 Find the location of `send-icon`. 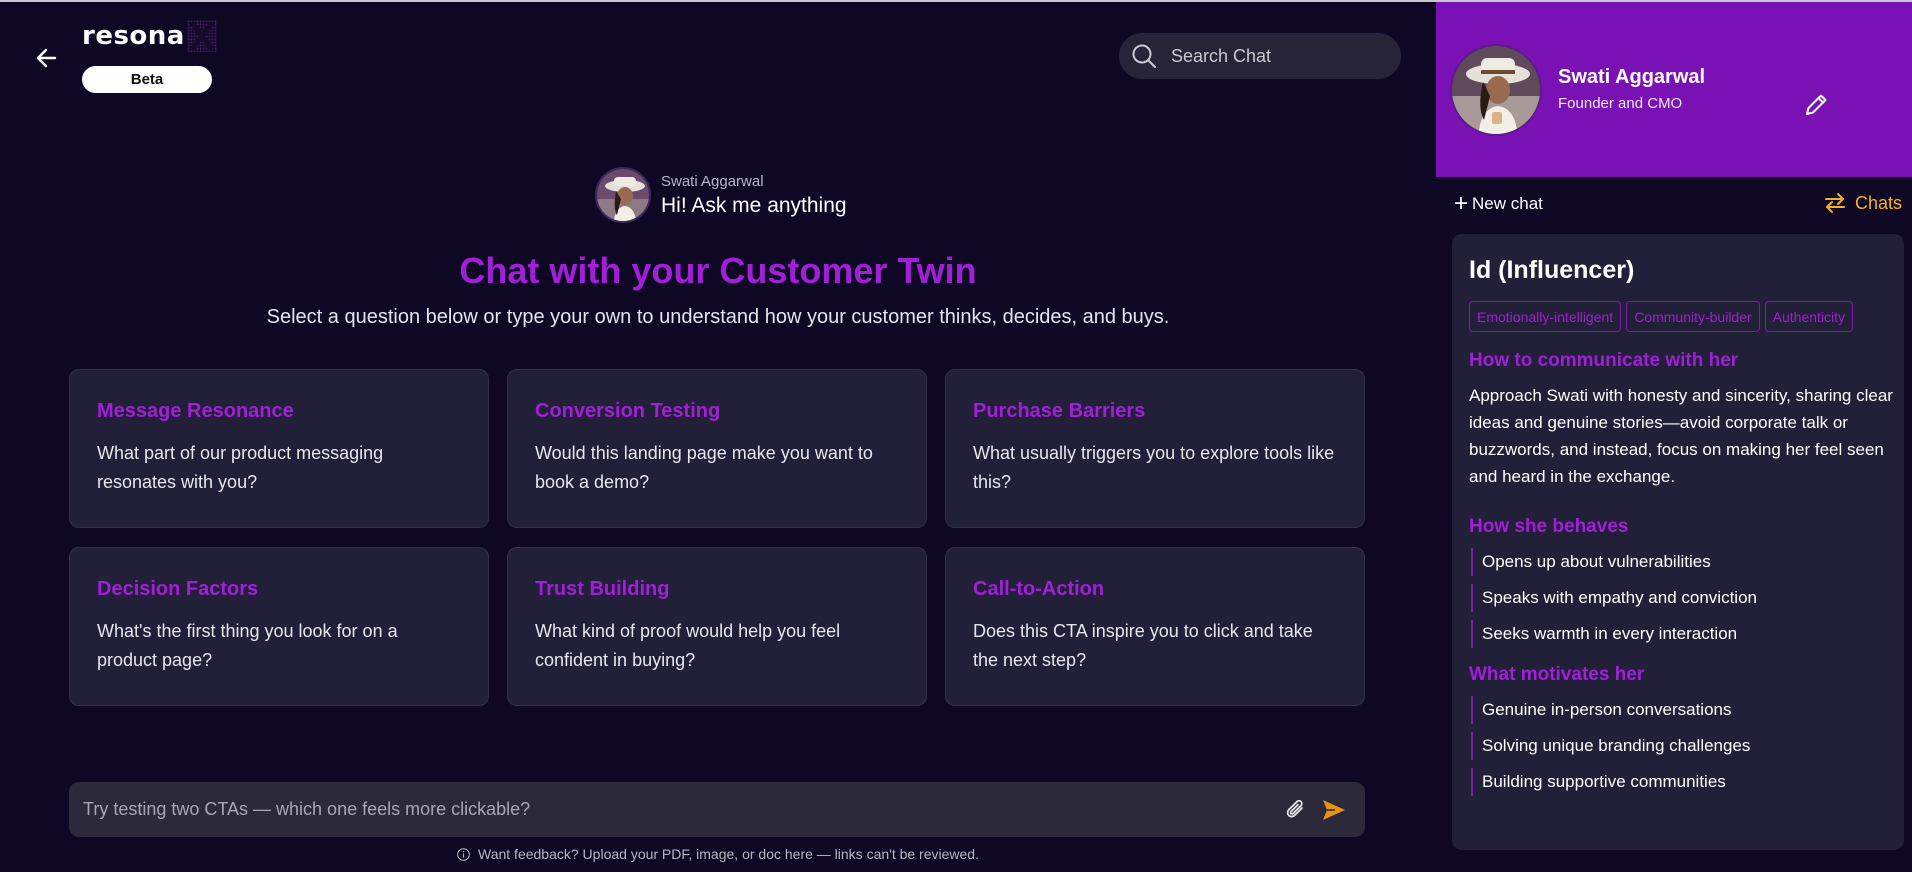

send-icon is located at coordinates (1334, 809).